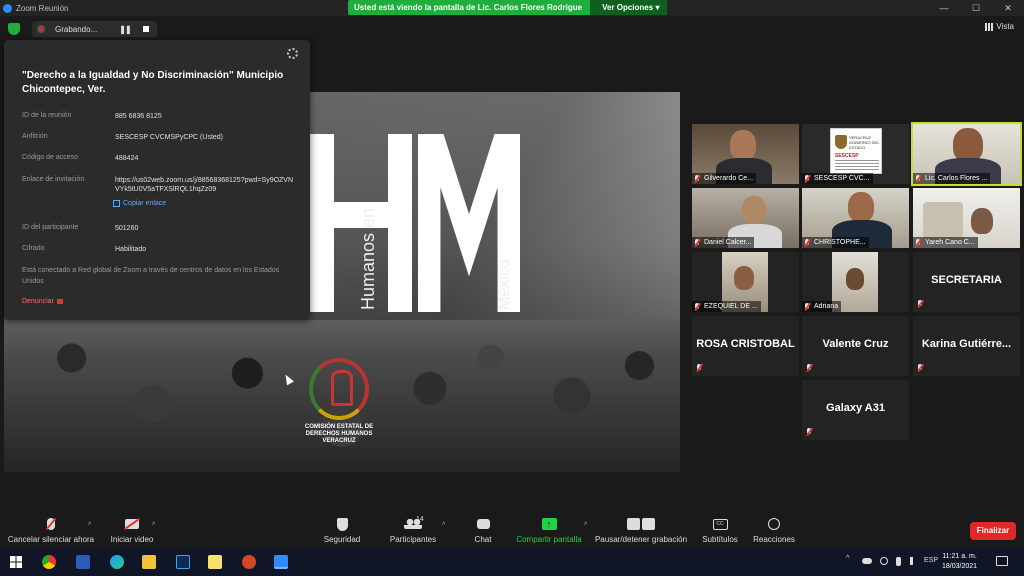 This screenshot has height=576, width=1024. What do you see at coordinates (183, 562) in the screenshot?
I see `photoshop-icon` at bounding box center [183, 562].